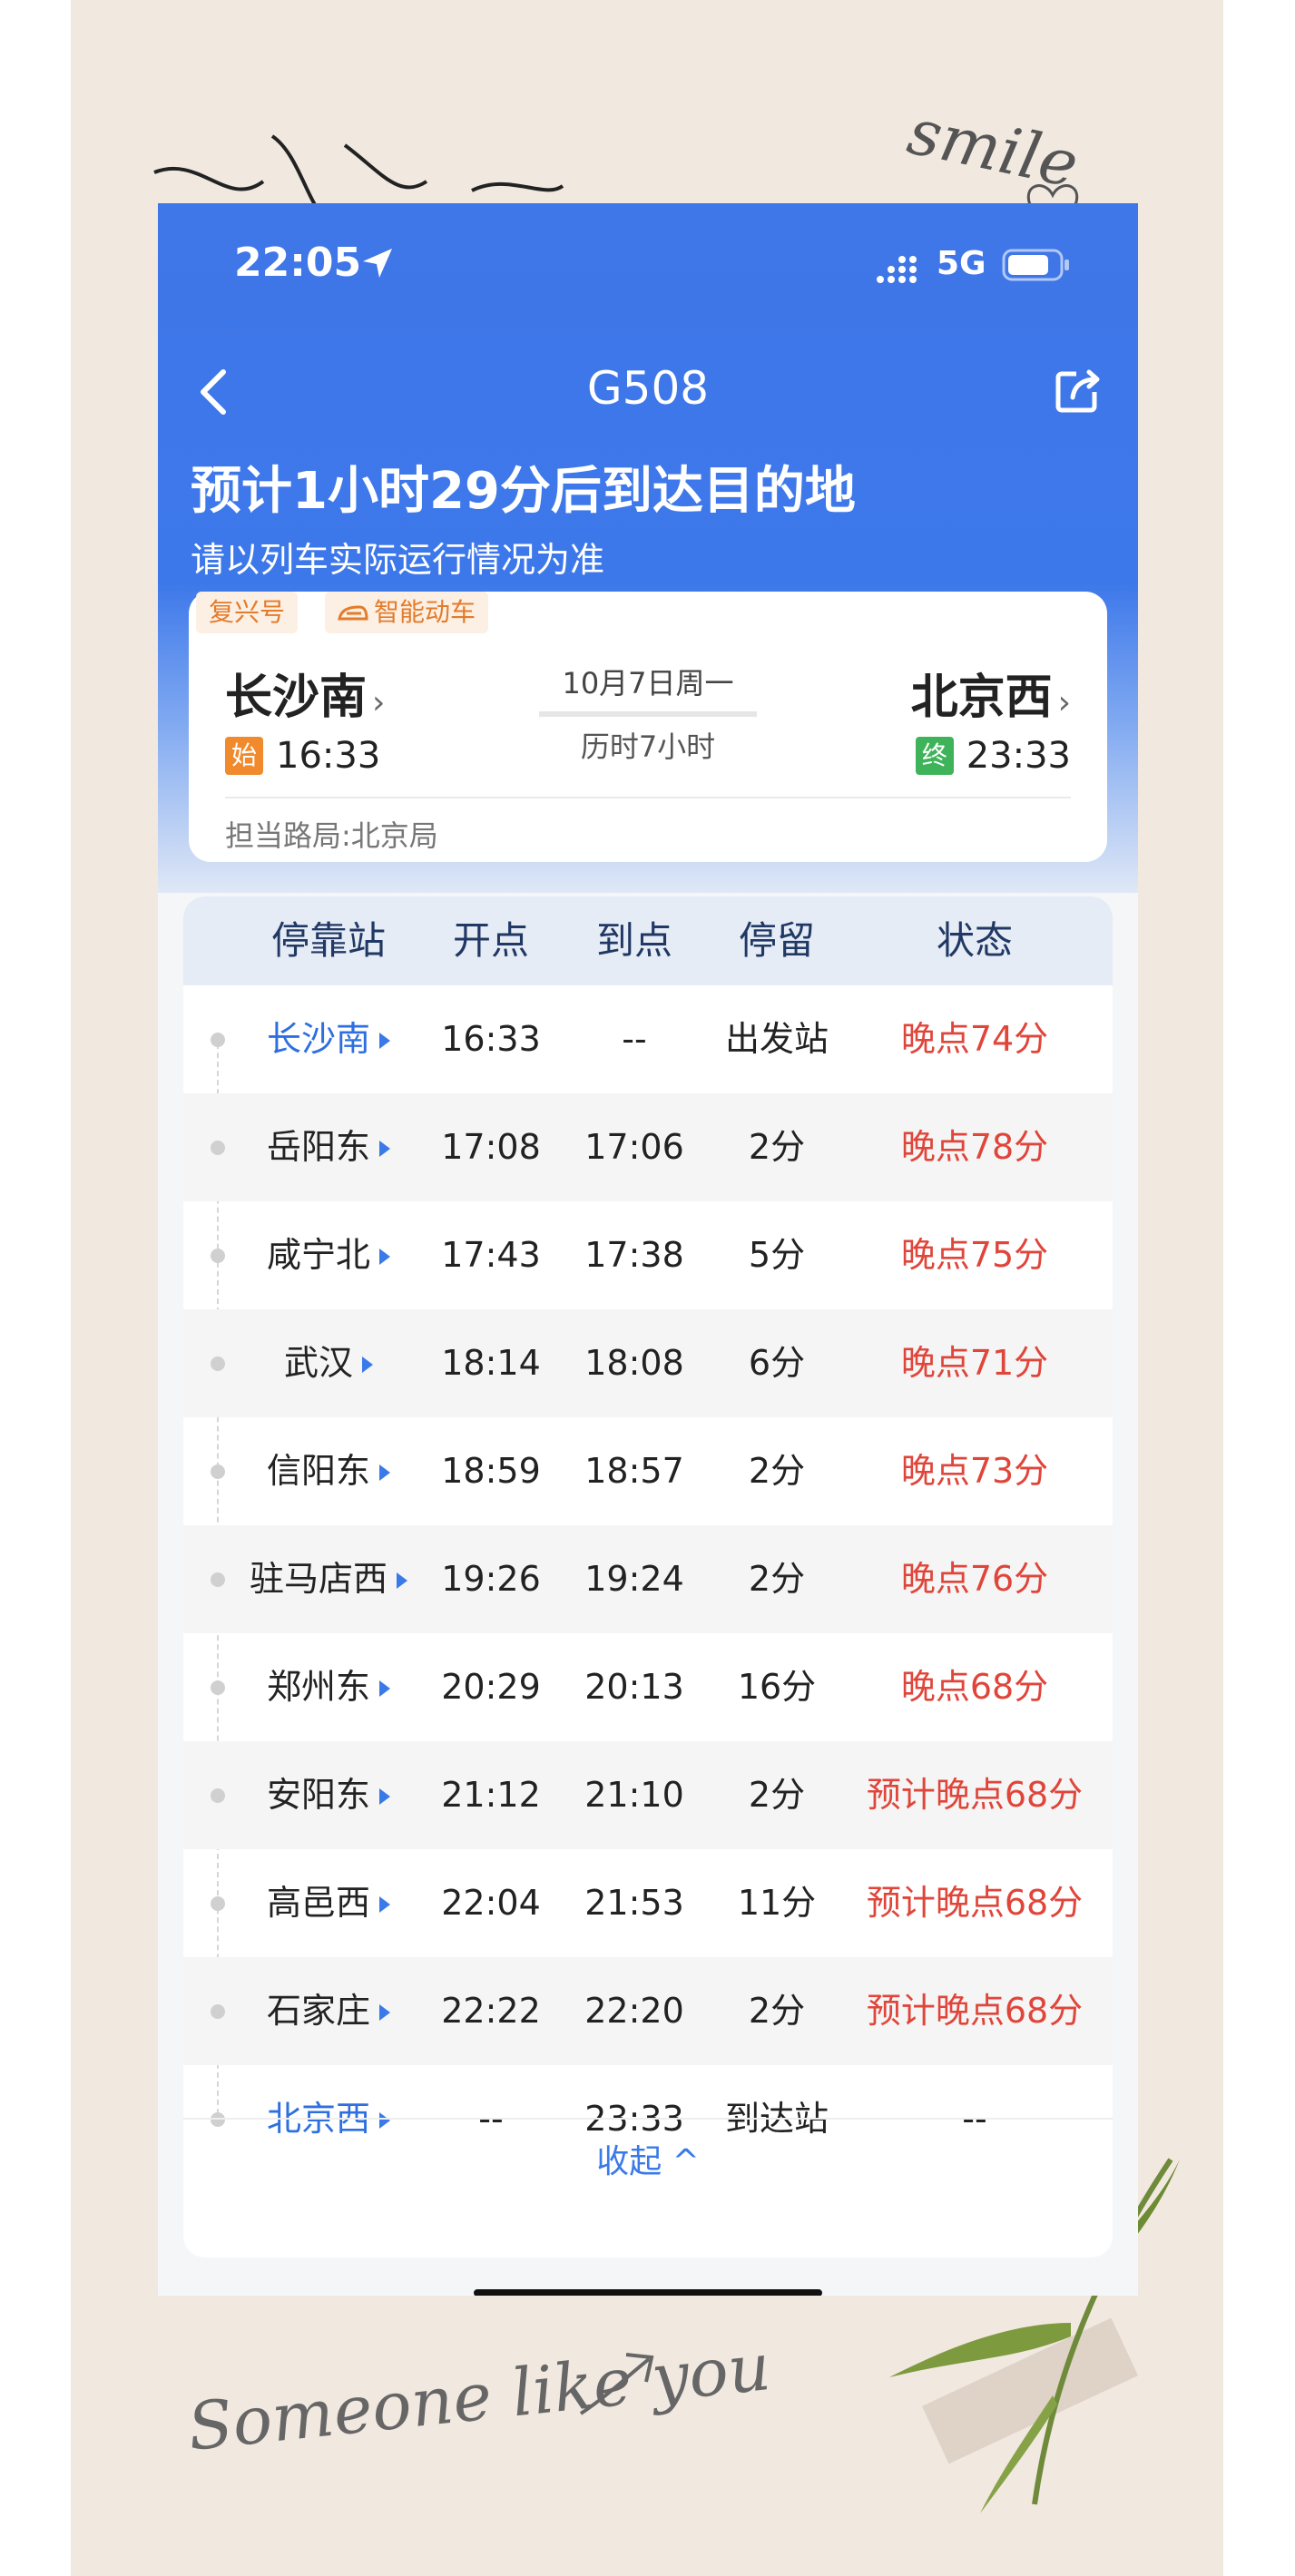 This screenshot has height=2576, width=1295. Describe the element at coordinates (328, 1147) in the screenshot. I see `stop-station: 岳阳东` at that location.